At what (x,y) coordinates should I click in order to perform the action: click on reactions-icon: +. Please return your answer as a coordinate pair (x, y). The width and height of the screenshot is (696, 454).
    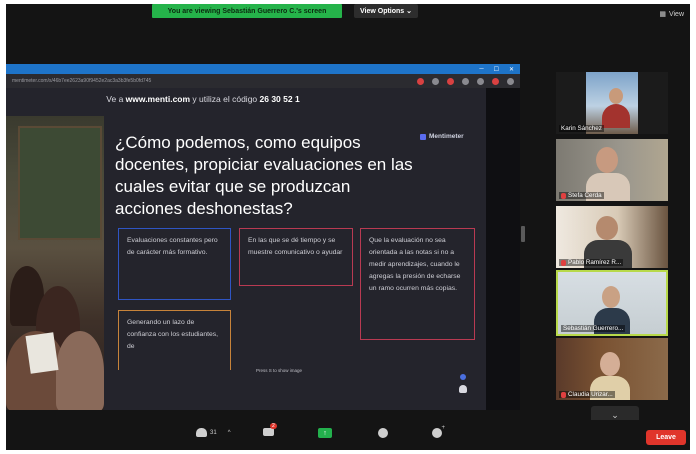
    Looking at the image, I should click on (438, 431).